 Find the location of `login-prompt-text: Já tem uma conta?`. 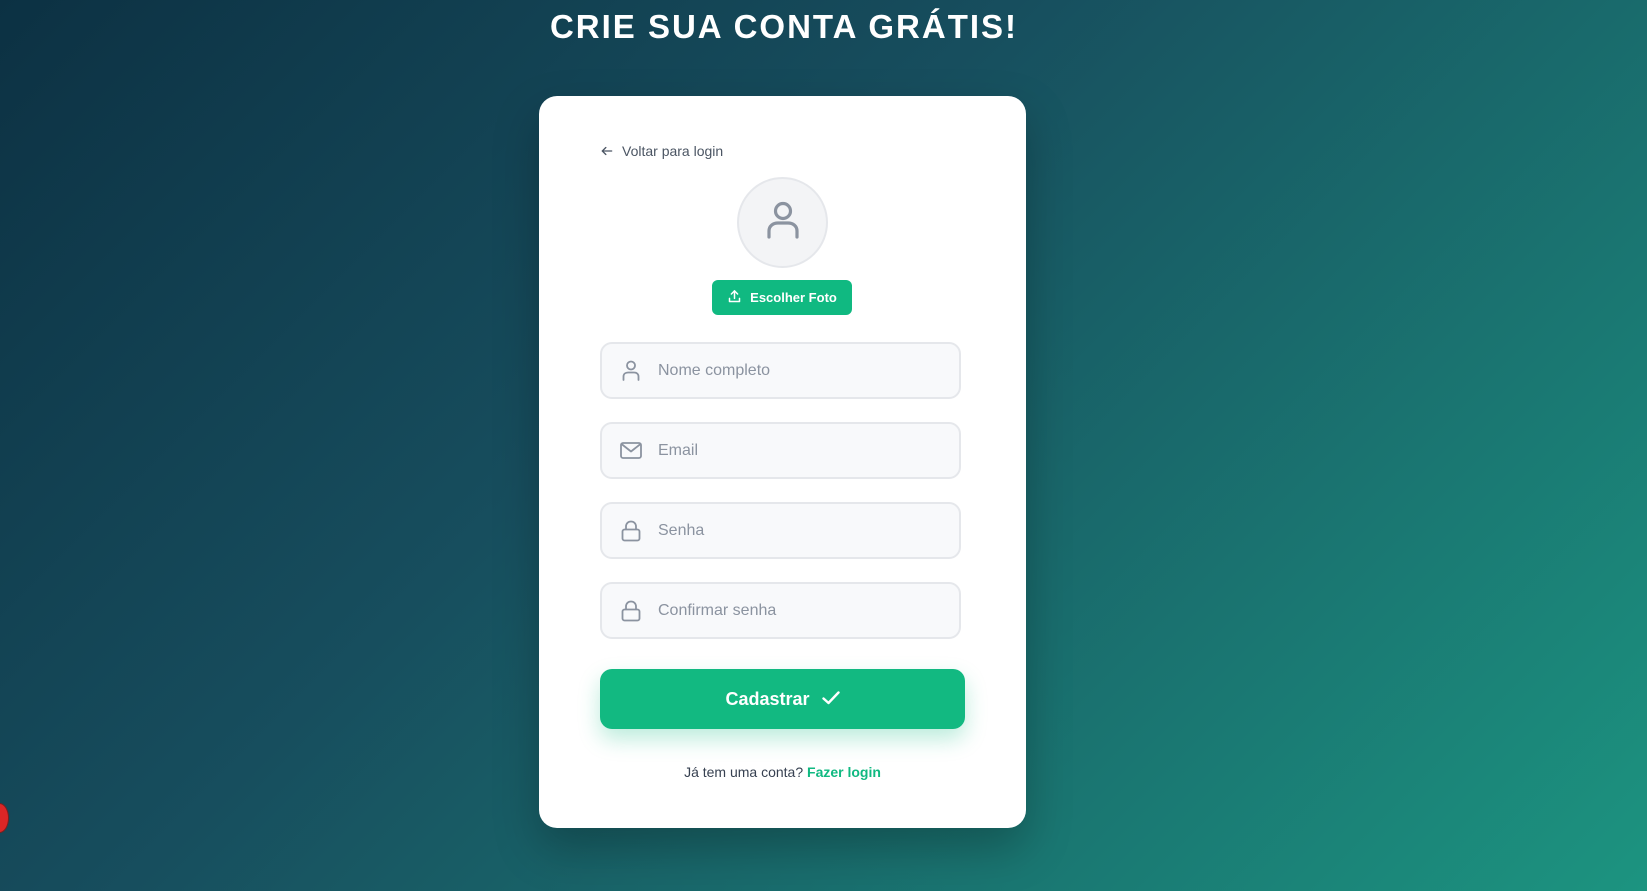

login-prompt-text: Já tem uma conta? is located at coordinates (744, 772).